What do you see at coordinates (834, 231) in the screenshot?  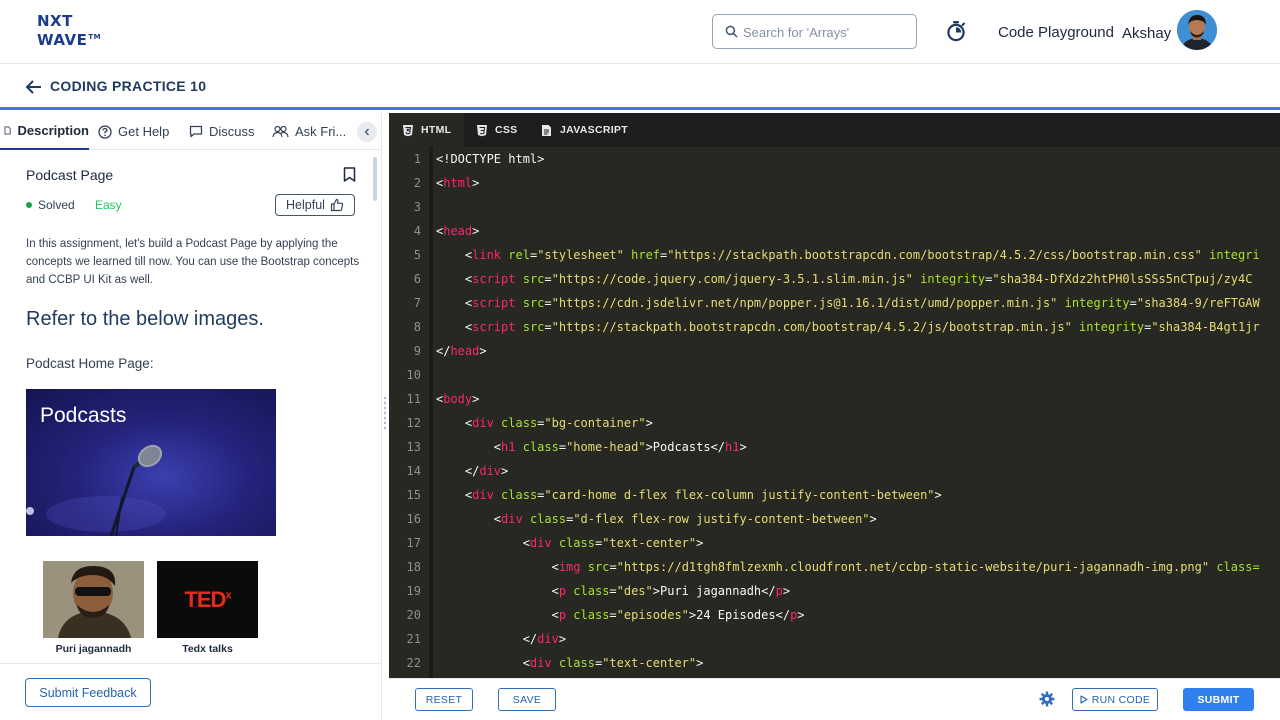 I see `code-line: 4 <head>` at bounding box center [834, 231].